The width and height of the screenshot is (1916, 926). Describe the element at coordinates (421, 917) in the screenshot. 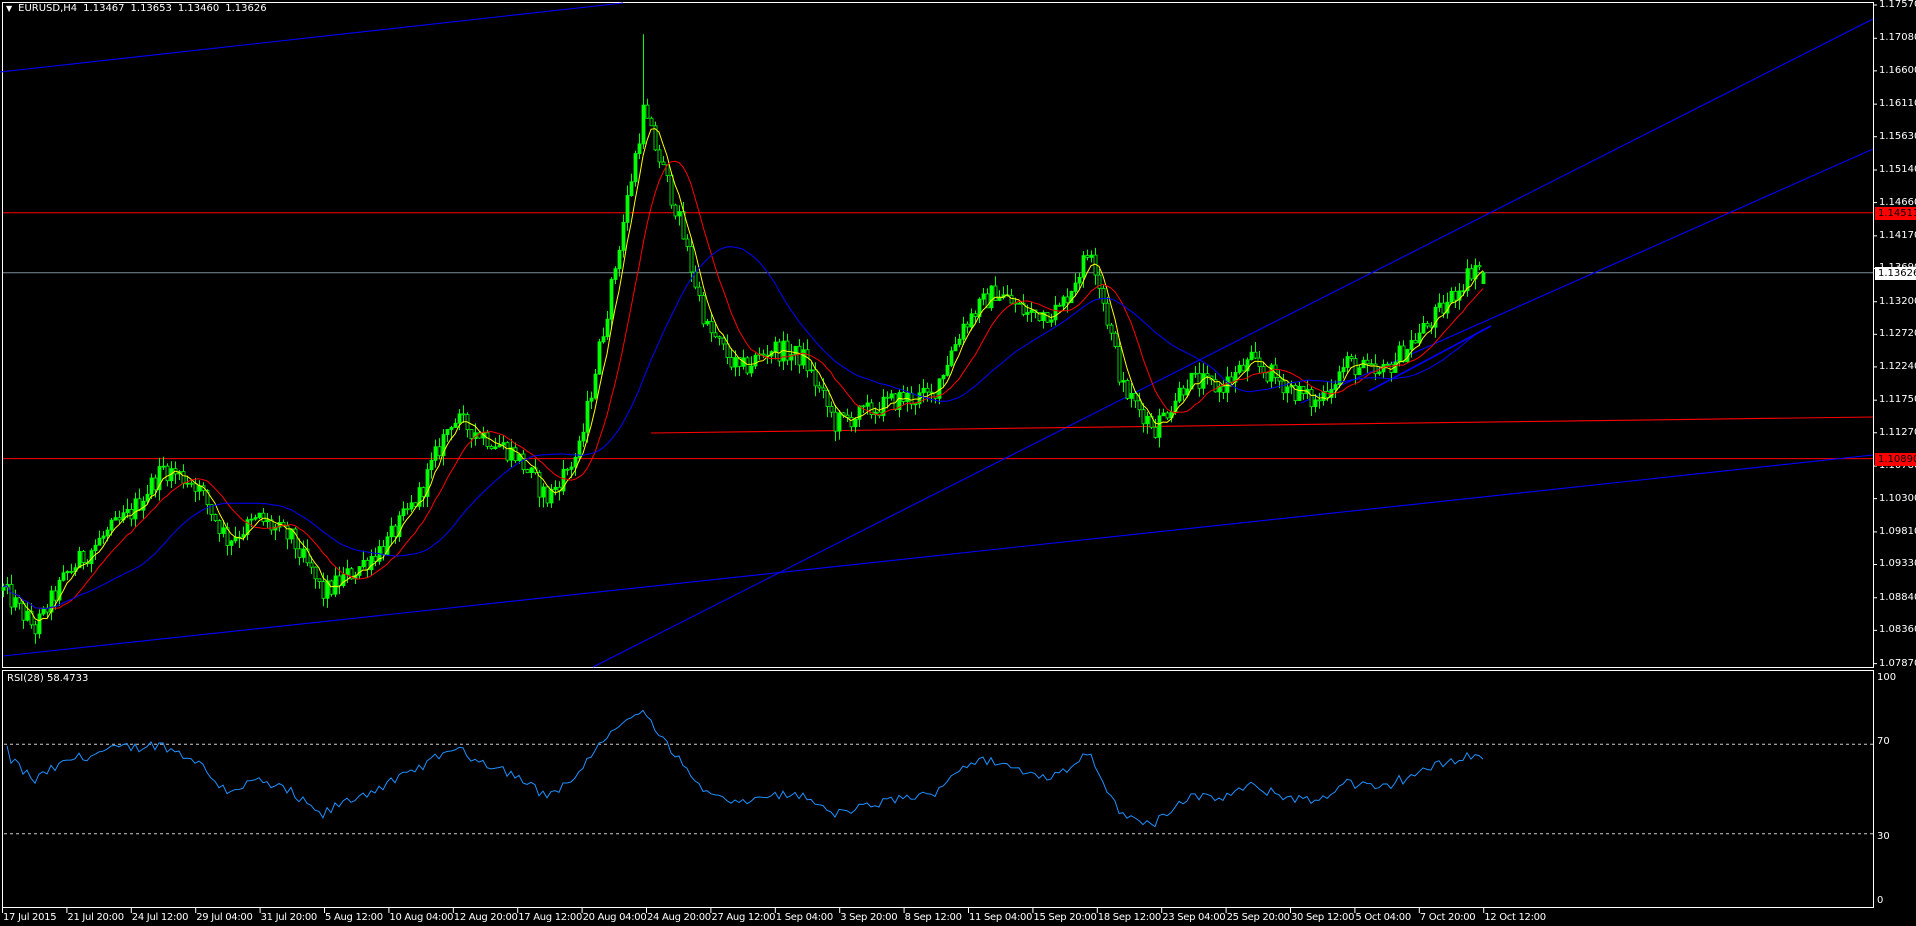

I see `time-label: 10 Aug 04:00` at that location.